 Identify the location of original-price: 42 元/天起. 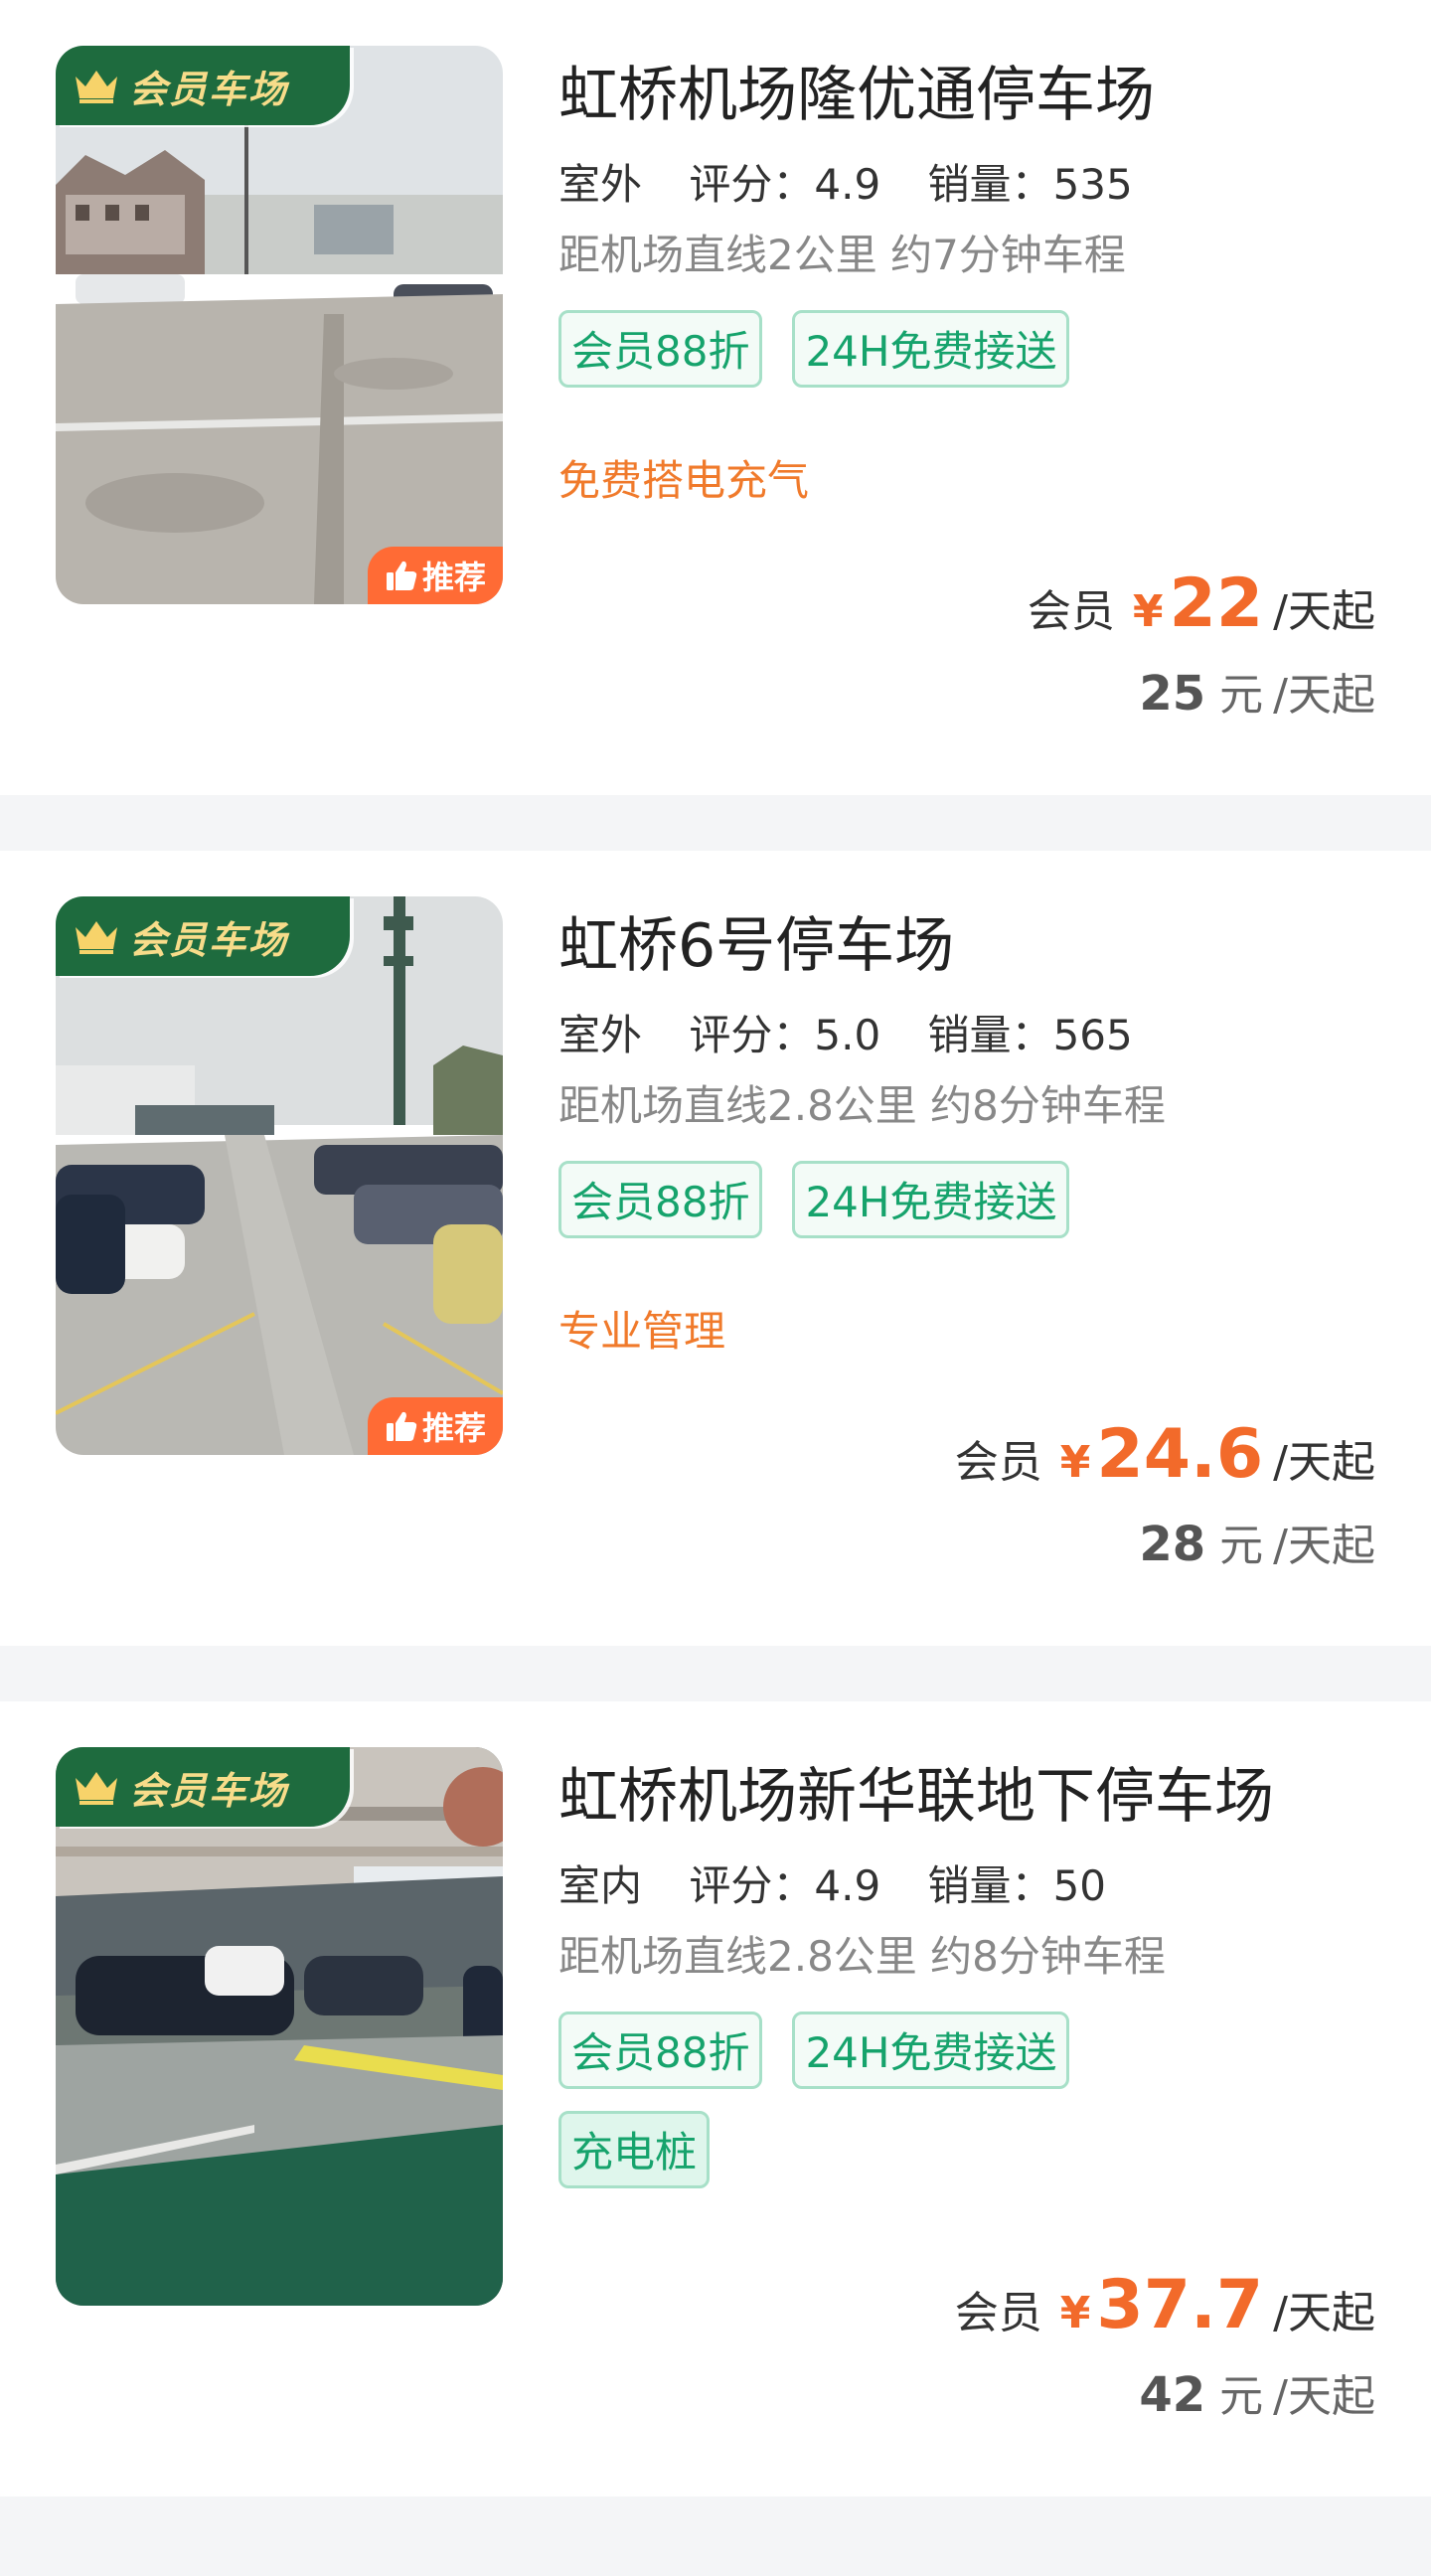
(1165, 2395).